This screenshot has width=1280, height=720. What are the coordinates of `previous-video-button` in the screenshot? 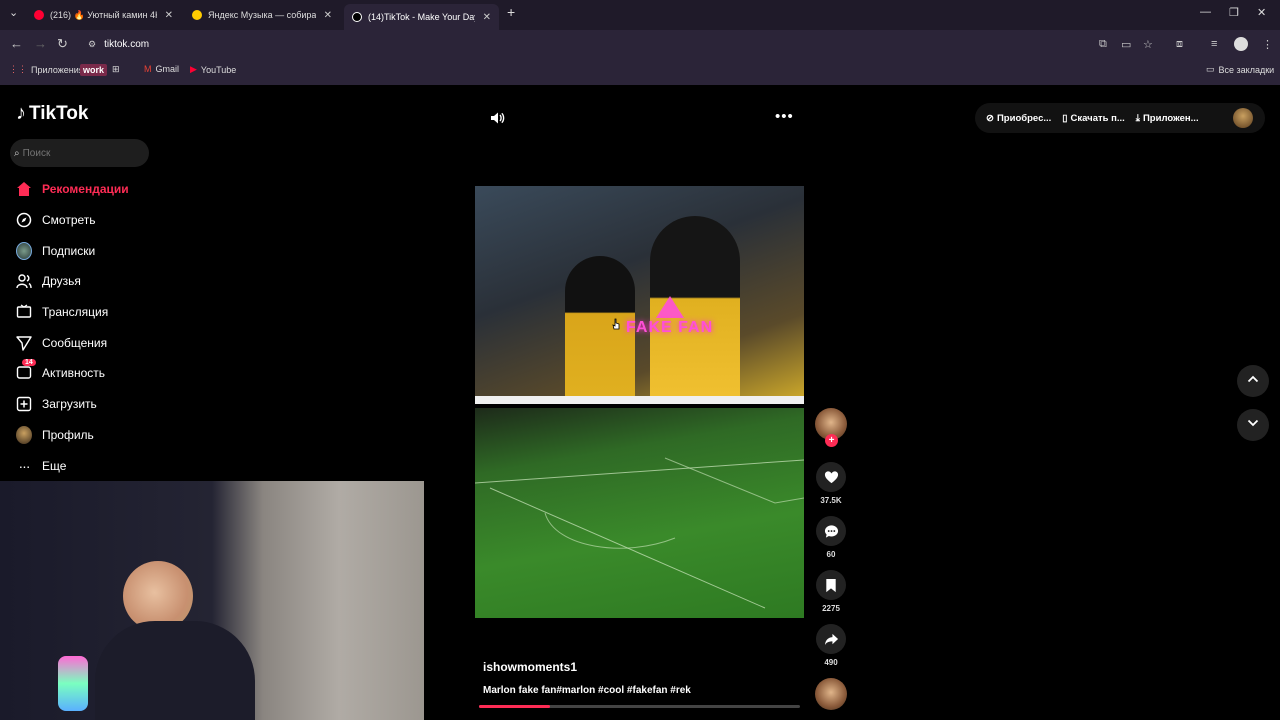 It's located at (1253, 381).